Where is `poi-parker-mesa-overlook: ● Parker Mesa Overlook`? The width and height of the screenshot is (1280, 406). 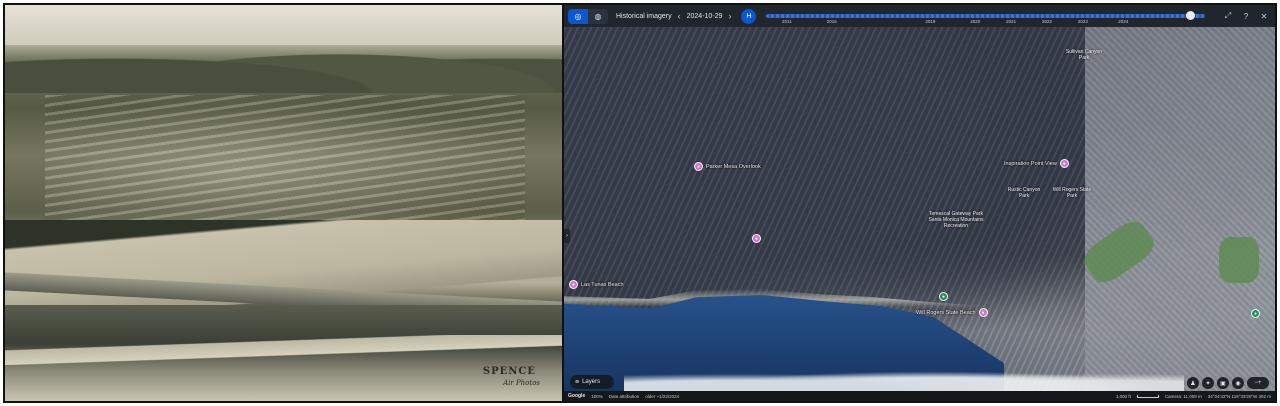
poi-parker-mesa-overlook: ● Parker Mesa Overlook is located at coordinates (727, 166).